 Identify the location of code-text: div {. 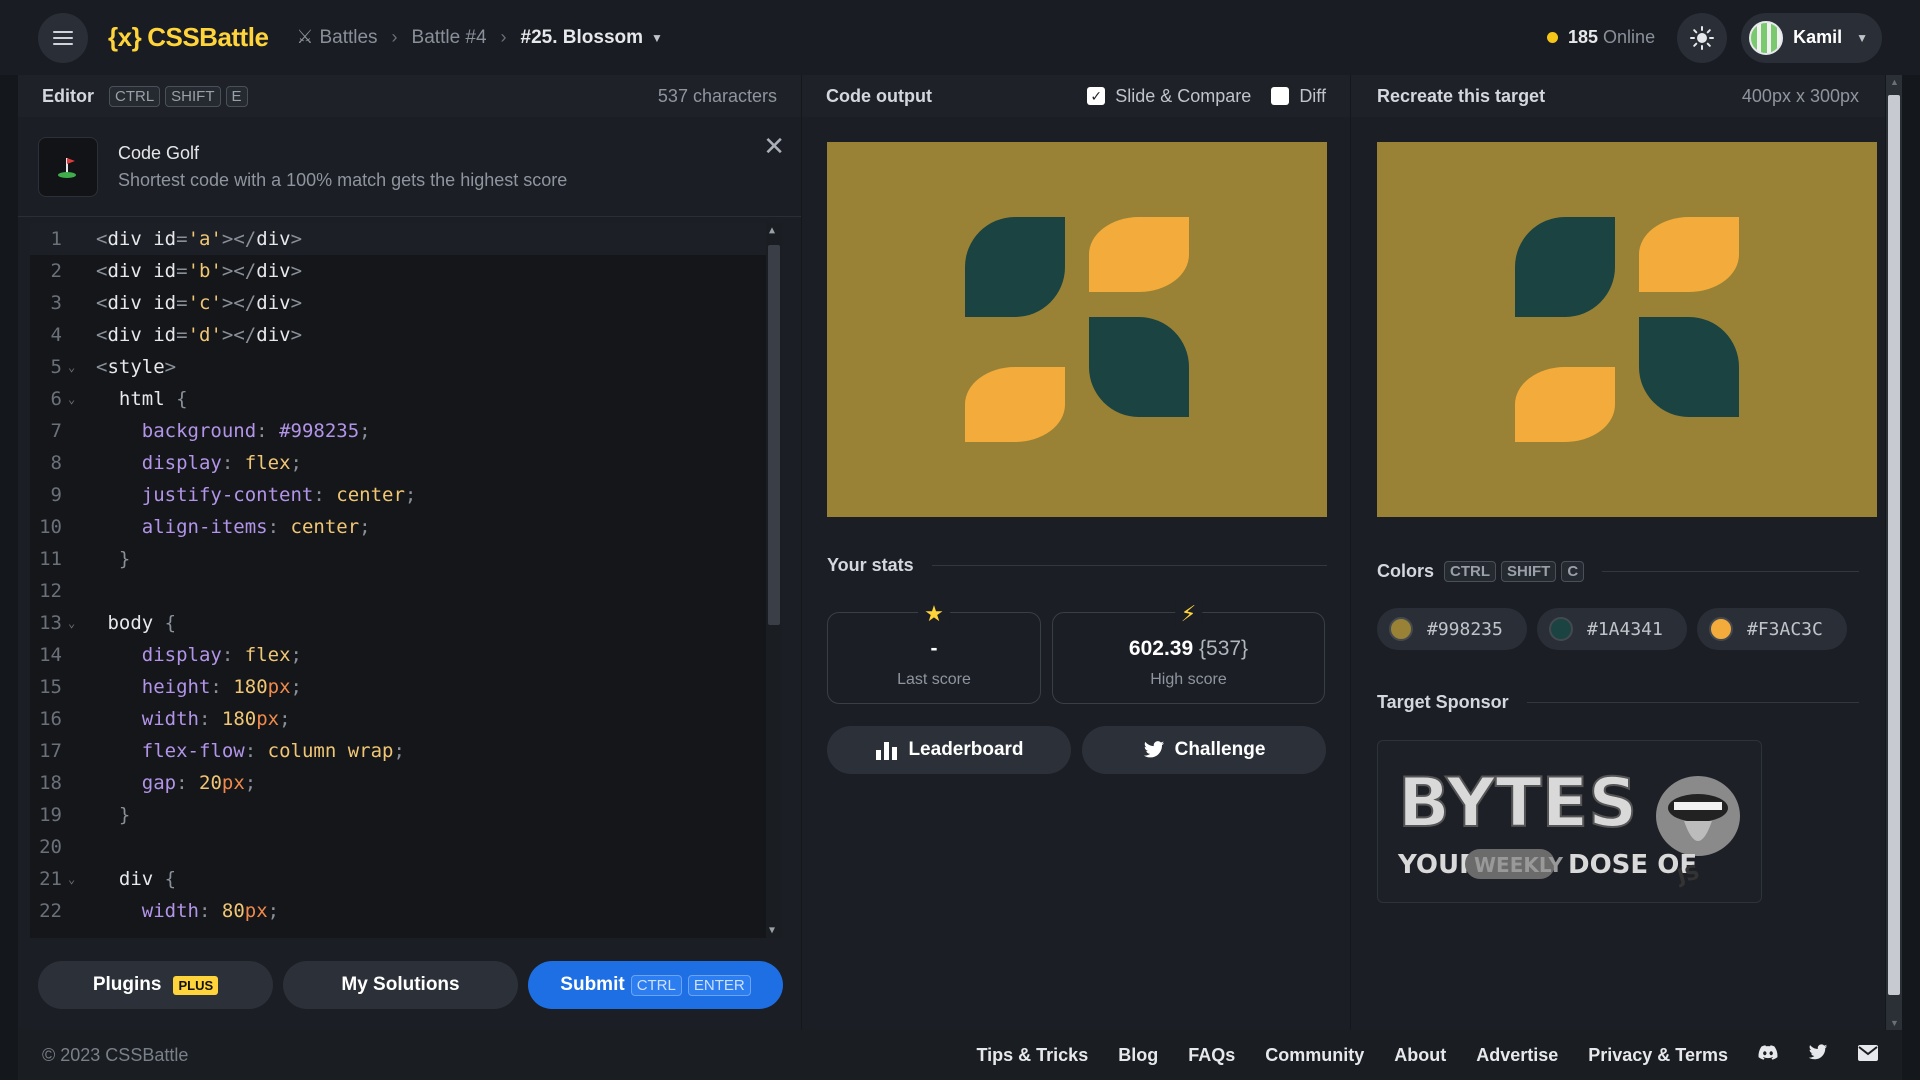
(147, 879).